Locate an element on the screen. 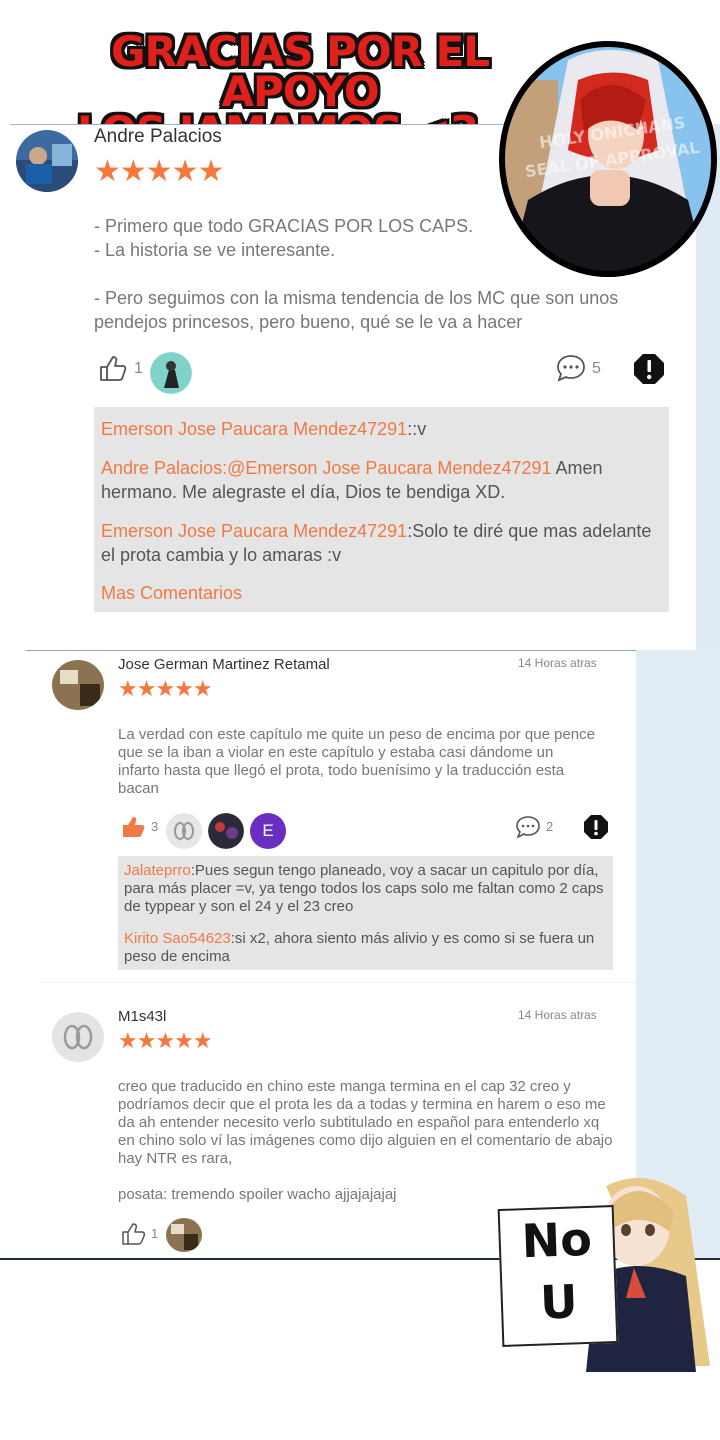 The width and height of the screenshot is (720, 1440). comment-author: M1s43l is located at coordinates (142, 1016).